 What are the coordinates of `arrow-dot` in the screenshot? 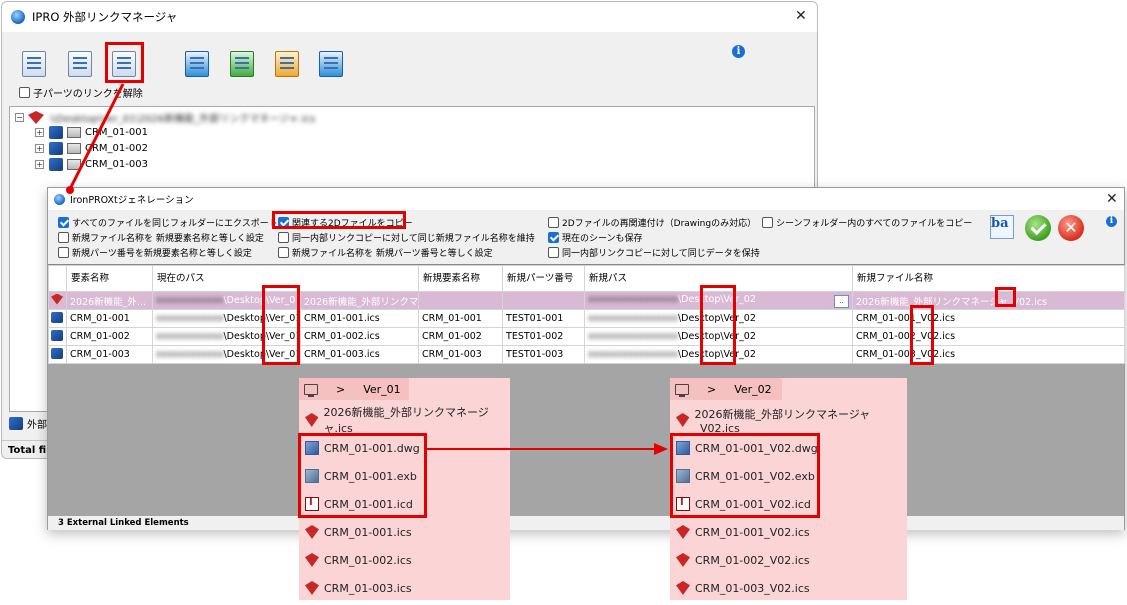 It's located at (70, 190).